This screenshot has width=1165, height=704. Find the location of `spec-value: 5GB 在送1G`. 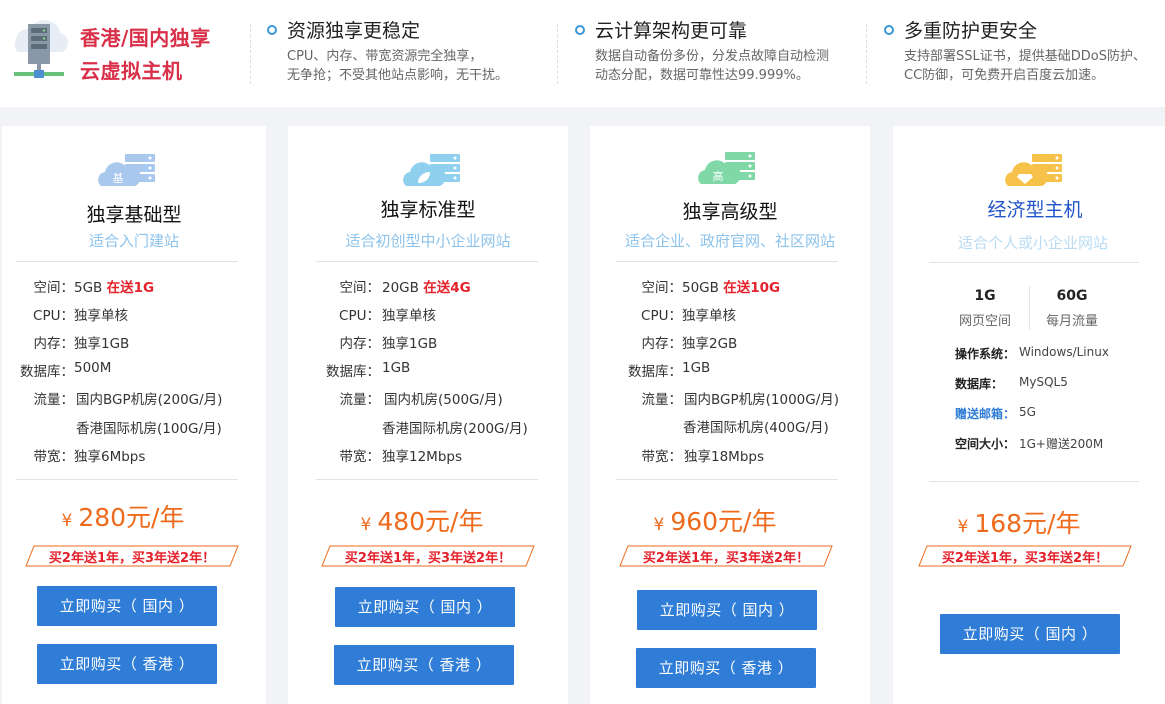

spec-value: 5GB 在送1G is located at coordinates (114, 286).